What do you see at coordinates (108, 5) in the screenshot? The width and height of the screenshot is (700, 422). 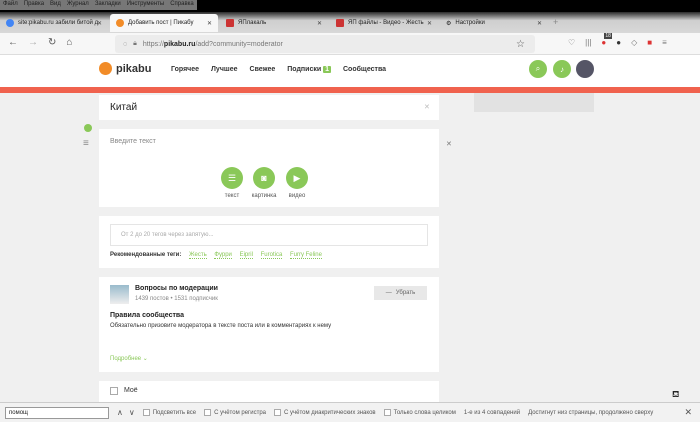 I see `menu-bookmarks: Закладки` at bounding box center [108, 5].